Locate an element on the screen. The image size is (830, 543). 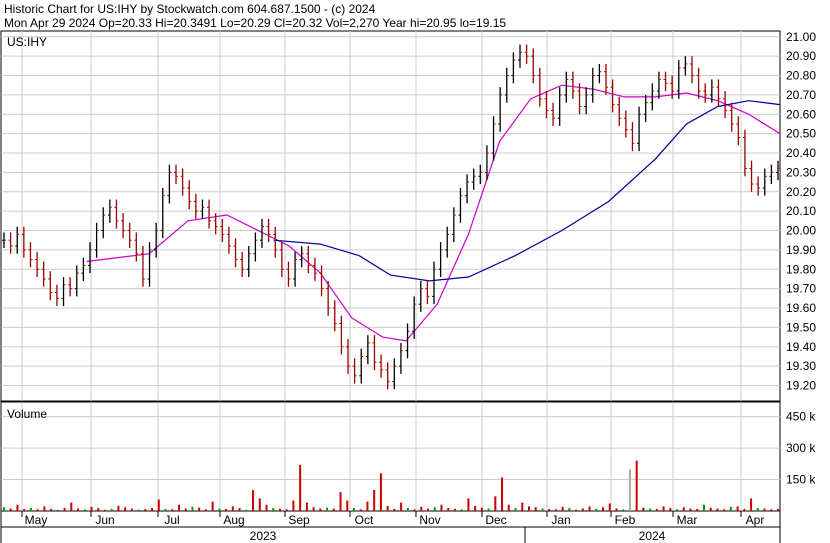
year-label-2024: 2024 is located at coordinates (652, 536).